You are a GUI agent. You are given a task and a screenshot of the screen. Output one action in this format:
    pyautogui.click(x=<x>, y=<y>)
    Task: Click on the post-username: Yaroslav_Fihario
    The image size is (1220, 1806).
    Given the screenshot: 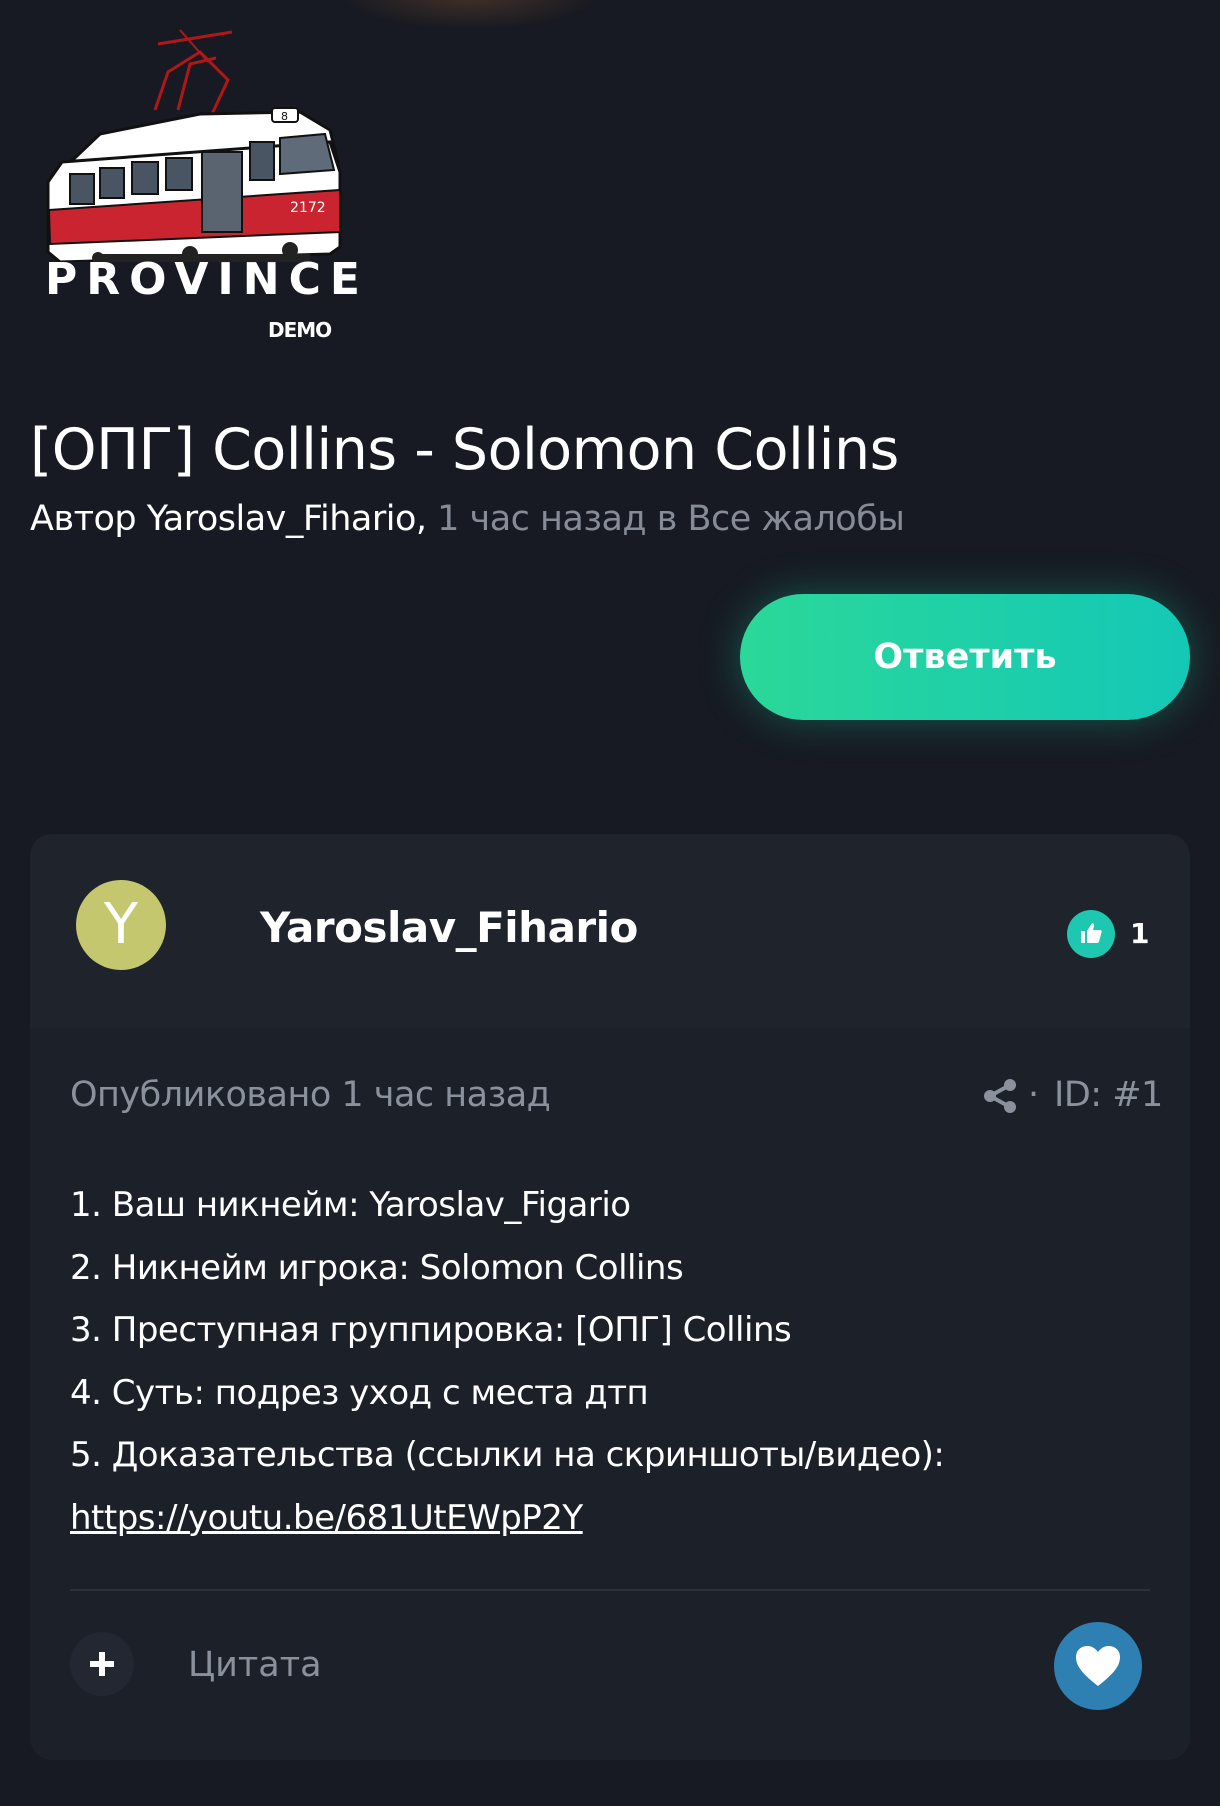 What is the action you would take?
    pyautogui.click(x=449, y=928)
    